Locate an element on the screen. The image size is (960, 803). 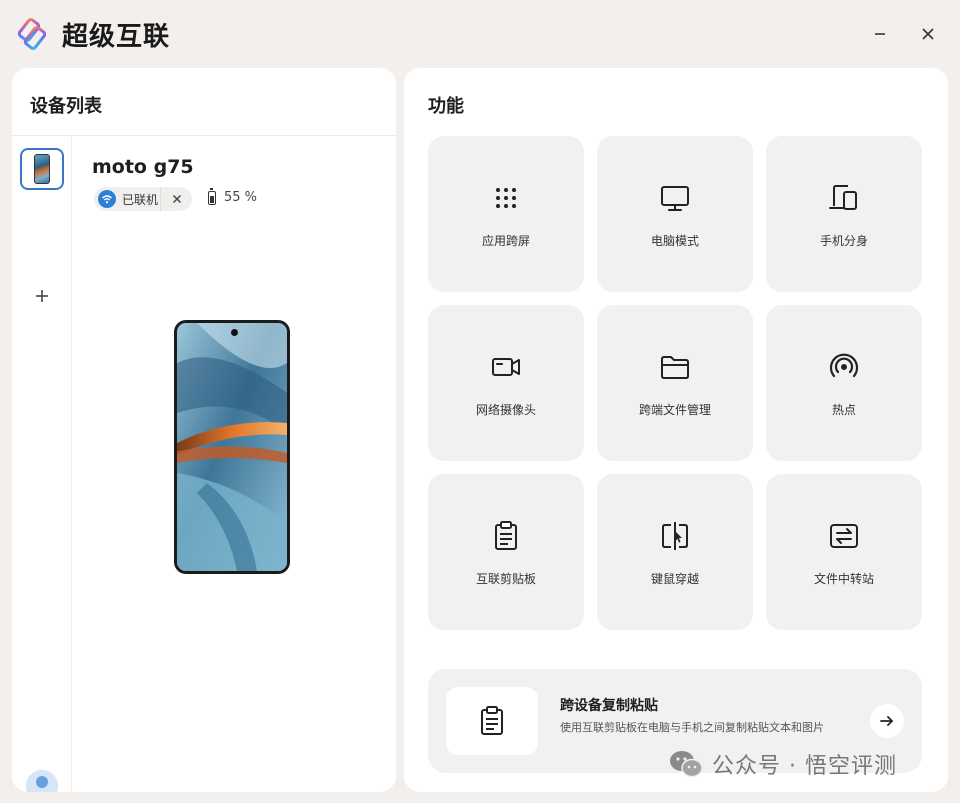
add-device-button is located at coordinates (42, 296).